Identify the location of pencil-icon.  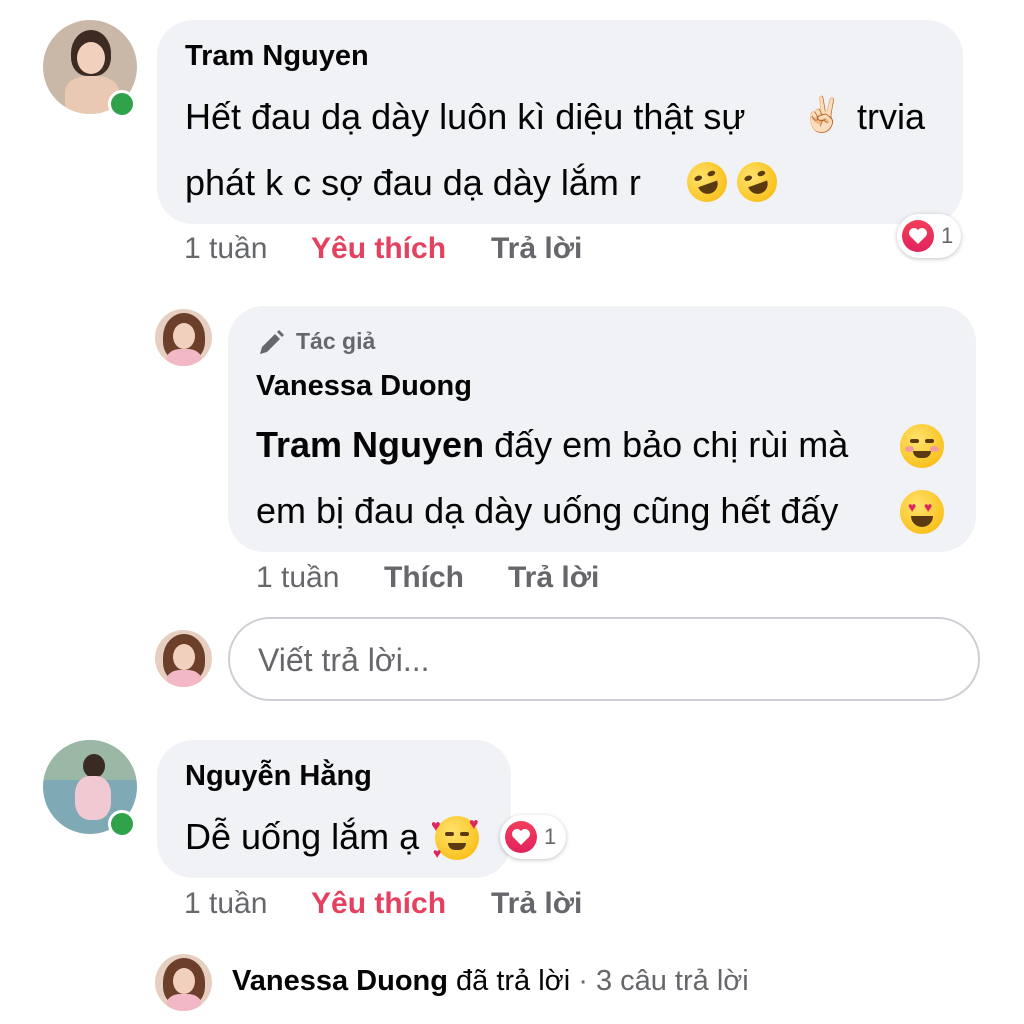
(272, 342).